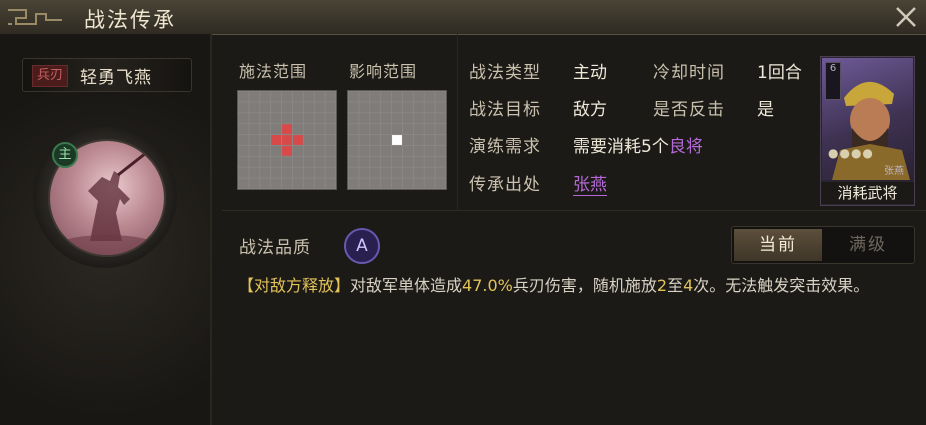  I want to click on skill-name: 轻勇飞燕, so click(116, 78).